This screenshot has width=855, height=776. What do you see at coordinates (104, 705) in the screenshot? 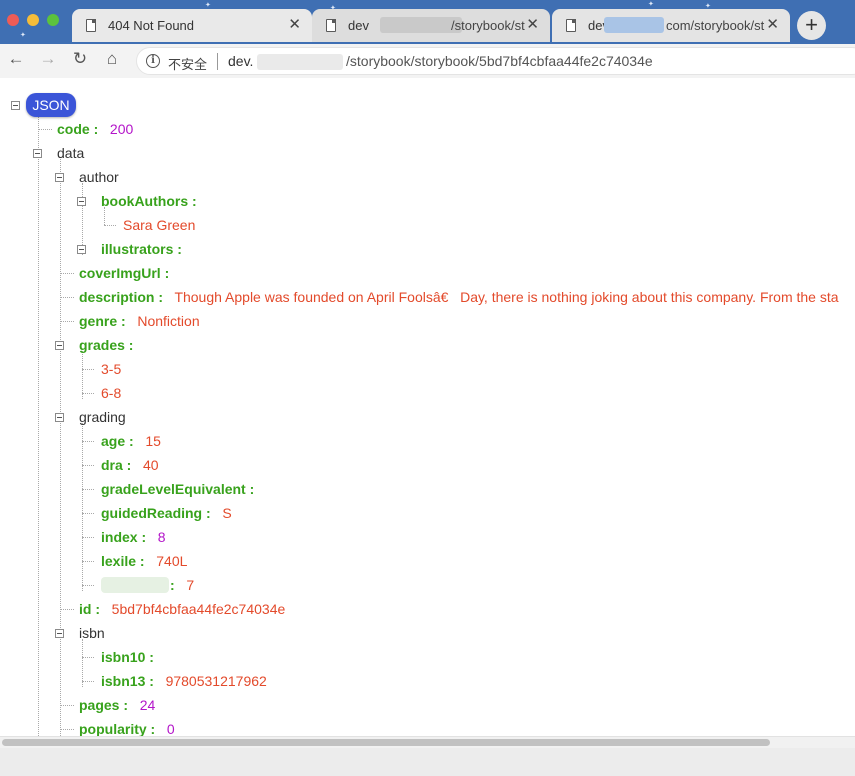
I see `key-label: pages :` at bounding box center [104, 705].